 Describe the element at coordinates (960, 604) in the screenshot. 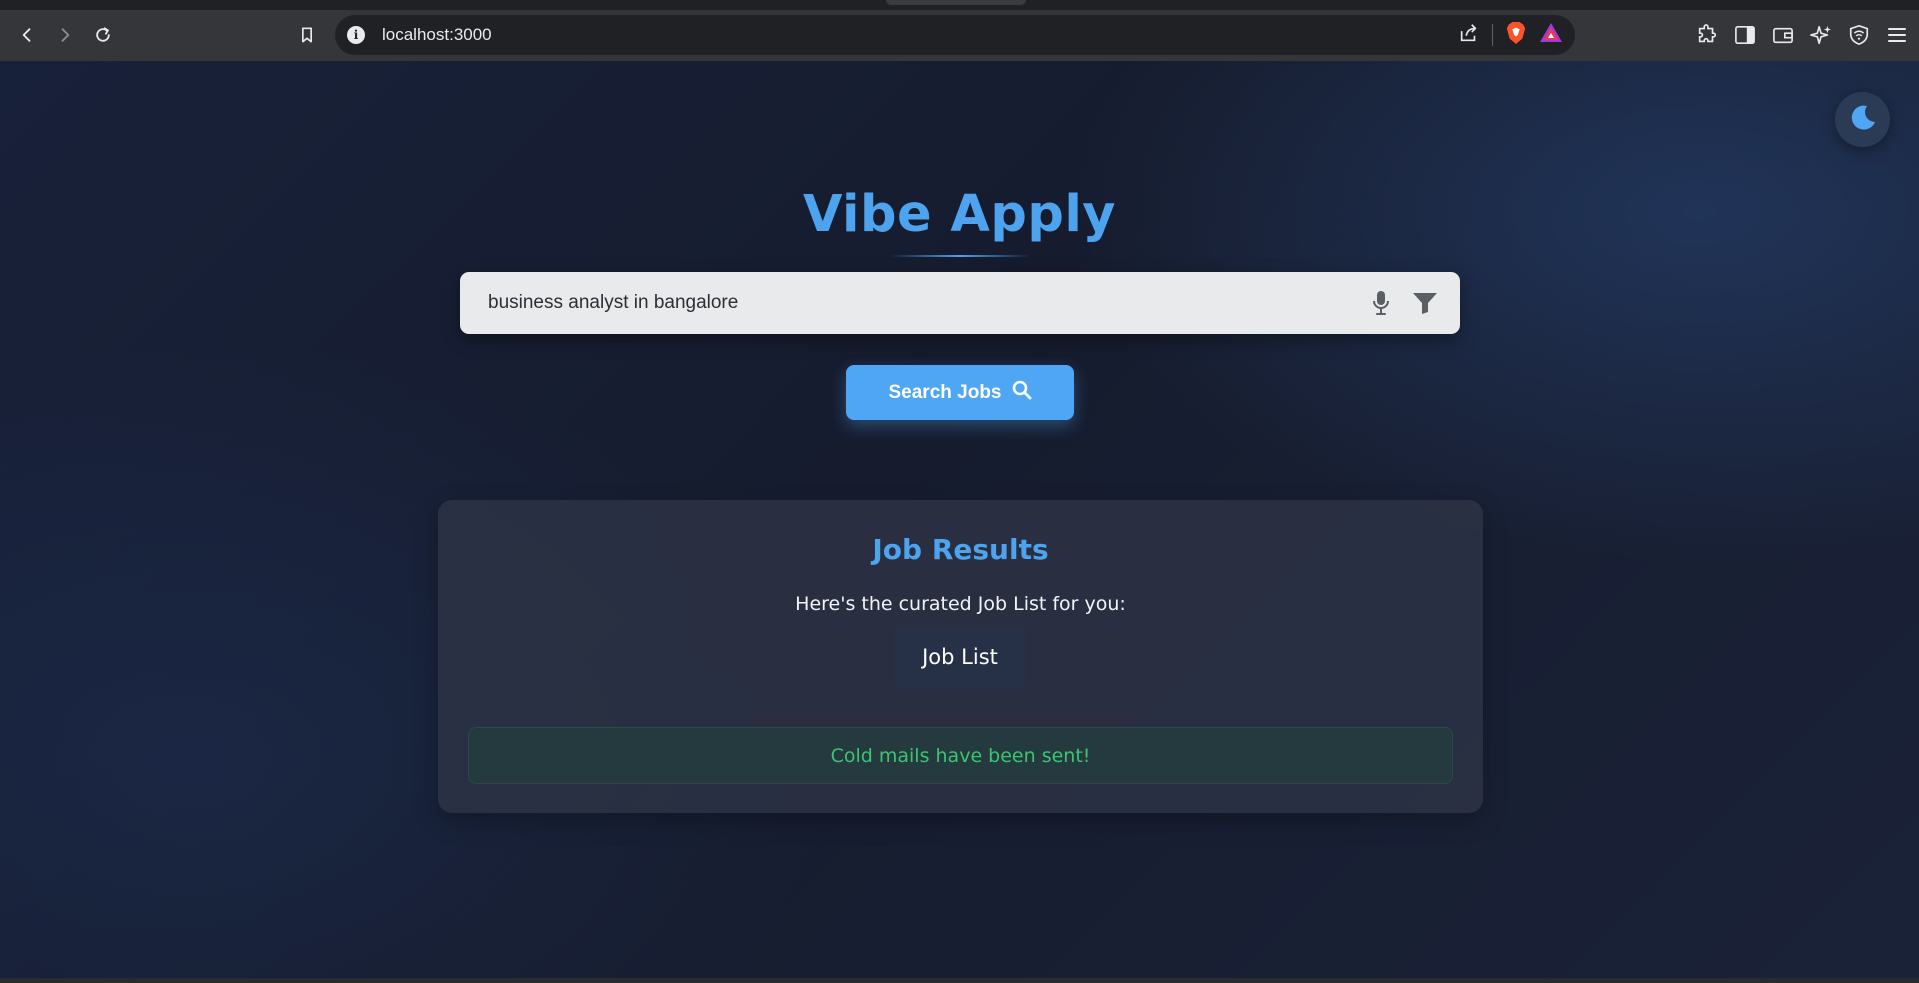

I see `results-subtitle: Here's the curated Job List for you:` at that location.